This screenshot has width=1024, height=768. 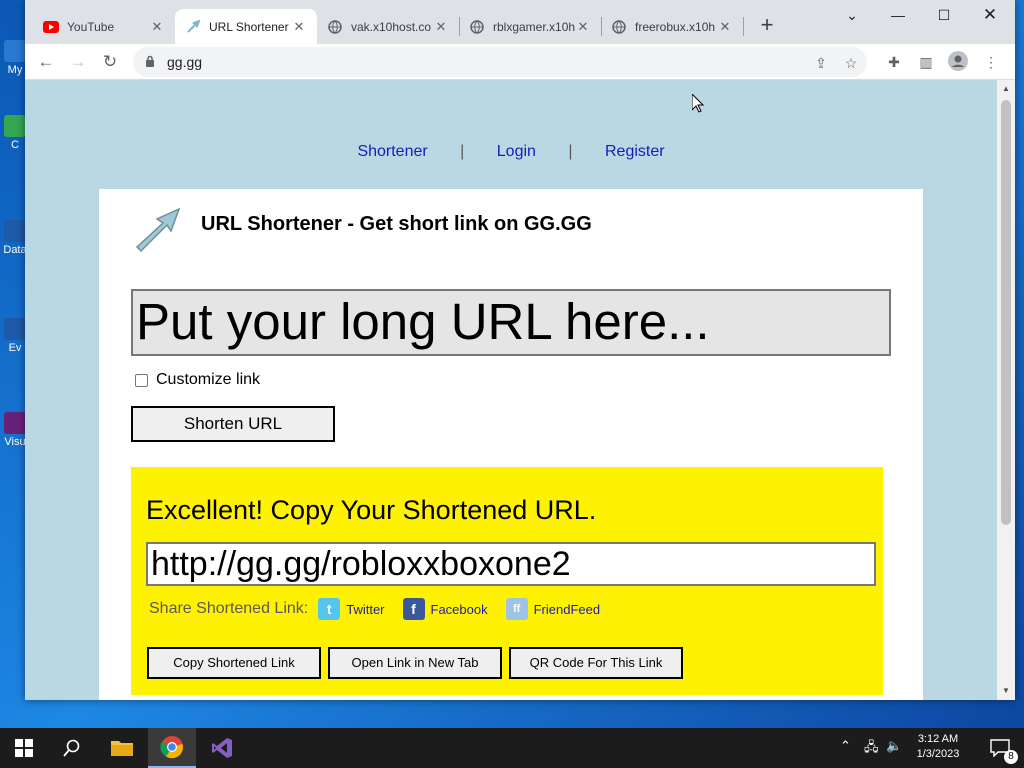 I want to click on tab-freerobux: freerobux.x10h ✕, so click(x=672, y=26).